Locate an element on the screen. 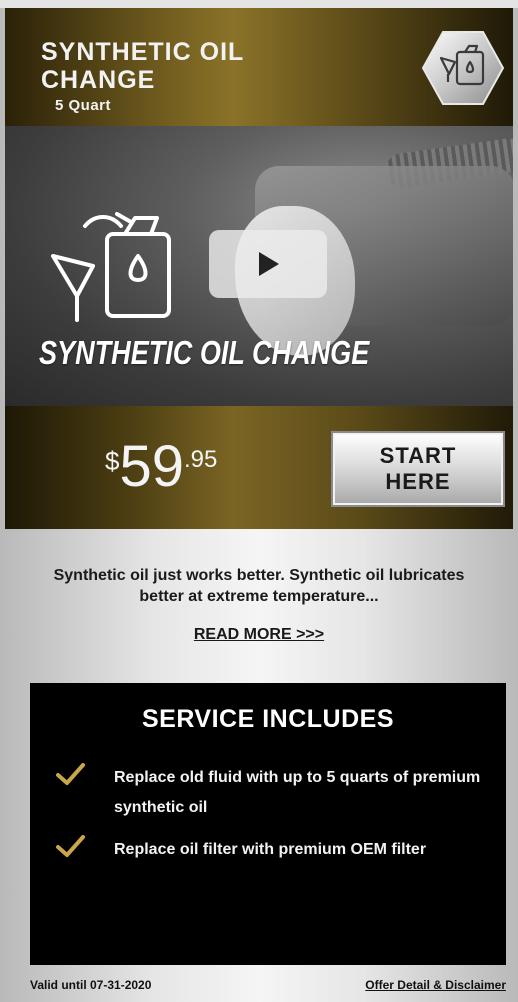 The image size is (518, 1002). video-caption: SYNTHETIC OIL CHANGE is located at coordinates (204, 352).